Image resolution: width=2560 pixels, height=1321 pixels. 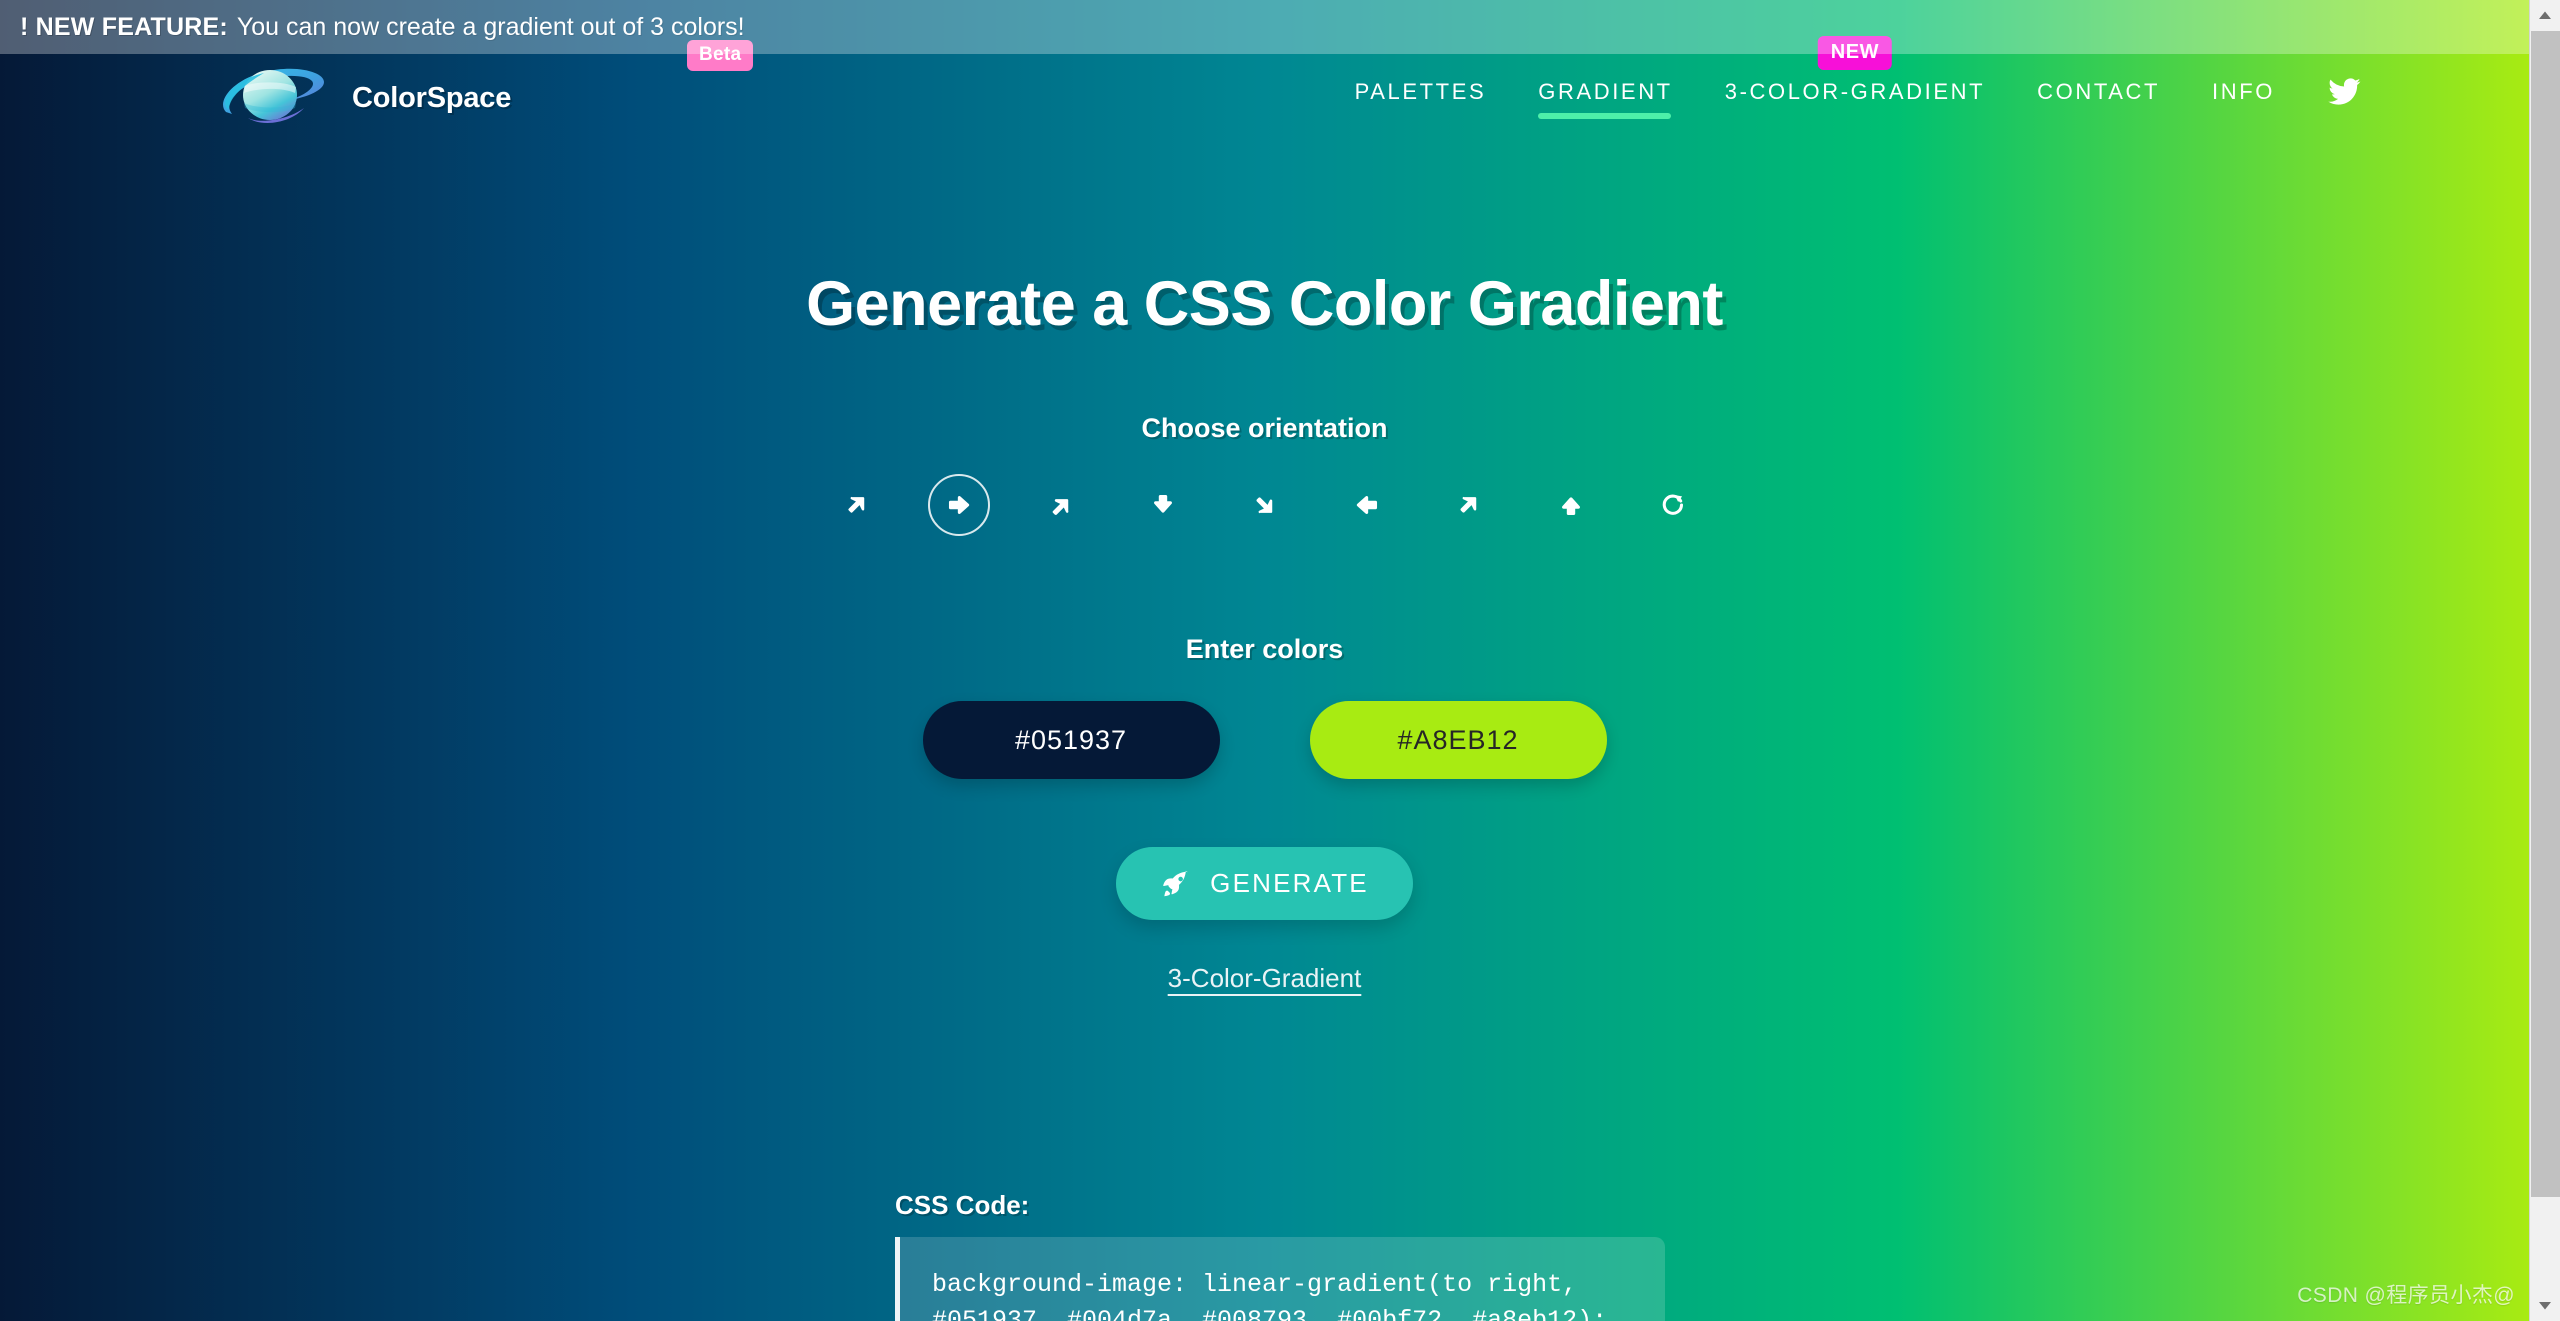 What do you see at coordinates (271, 98) in the screenshot?
I see `saturn-planet-icon` at bounding box center [271, 98].